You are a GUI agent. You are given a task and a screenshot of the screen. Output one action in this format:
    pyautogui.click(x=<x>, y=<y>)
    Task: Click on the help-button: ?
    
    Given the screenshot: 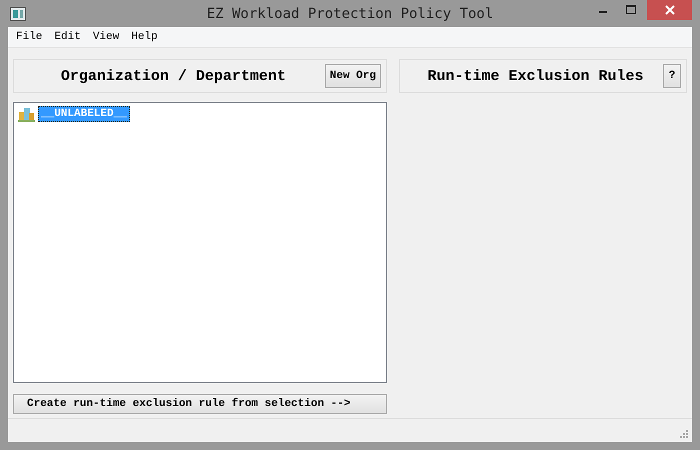 What is the action you would take?
    pyautogui.click(x=672, y=76)
    